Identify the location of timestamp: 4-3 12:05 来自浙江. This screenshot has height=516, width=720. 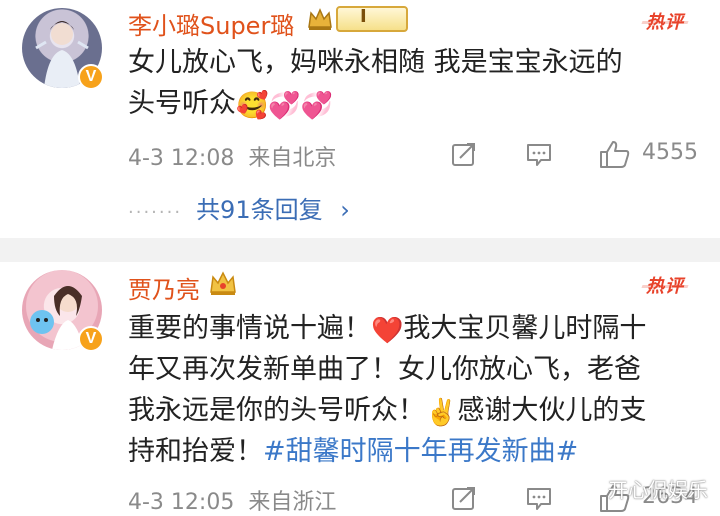
(232, 502).